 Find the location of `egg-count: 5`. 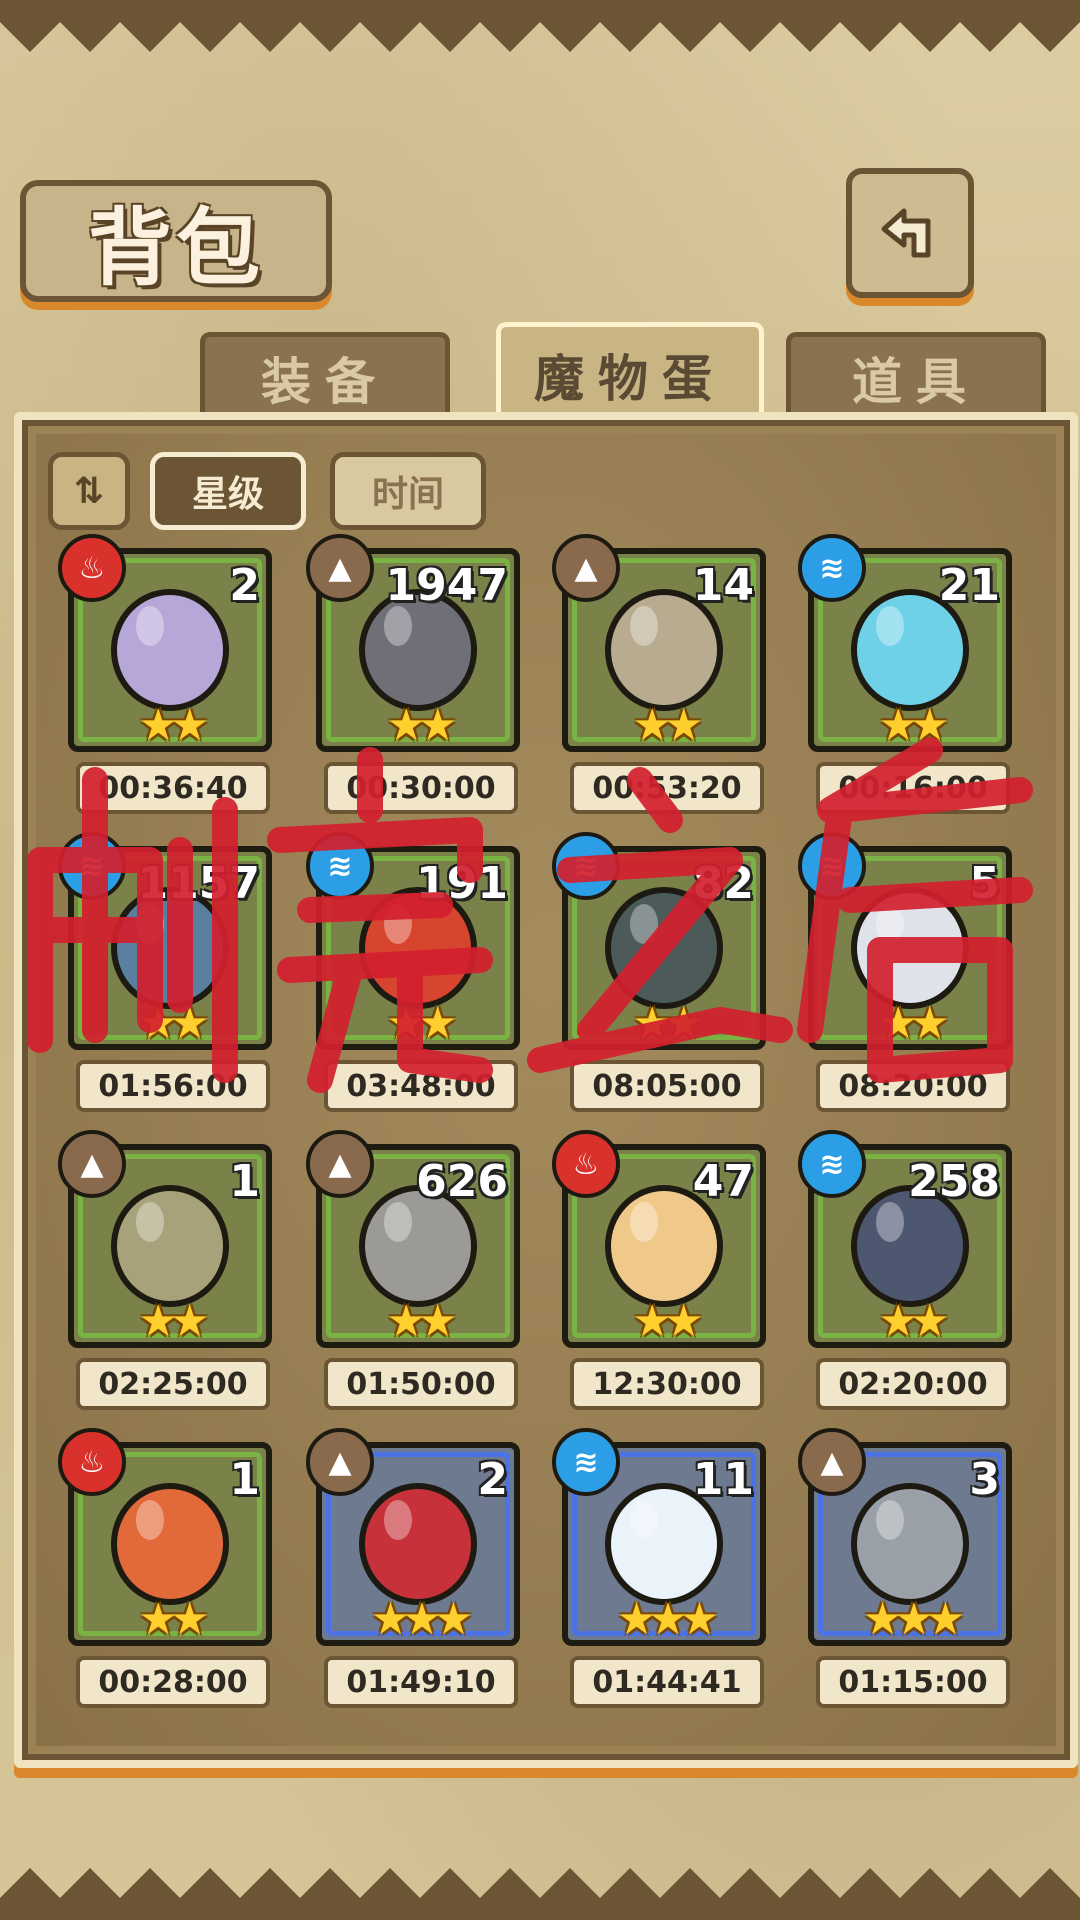

egg-count: 5 is located at coordinates (984, 883).